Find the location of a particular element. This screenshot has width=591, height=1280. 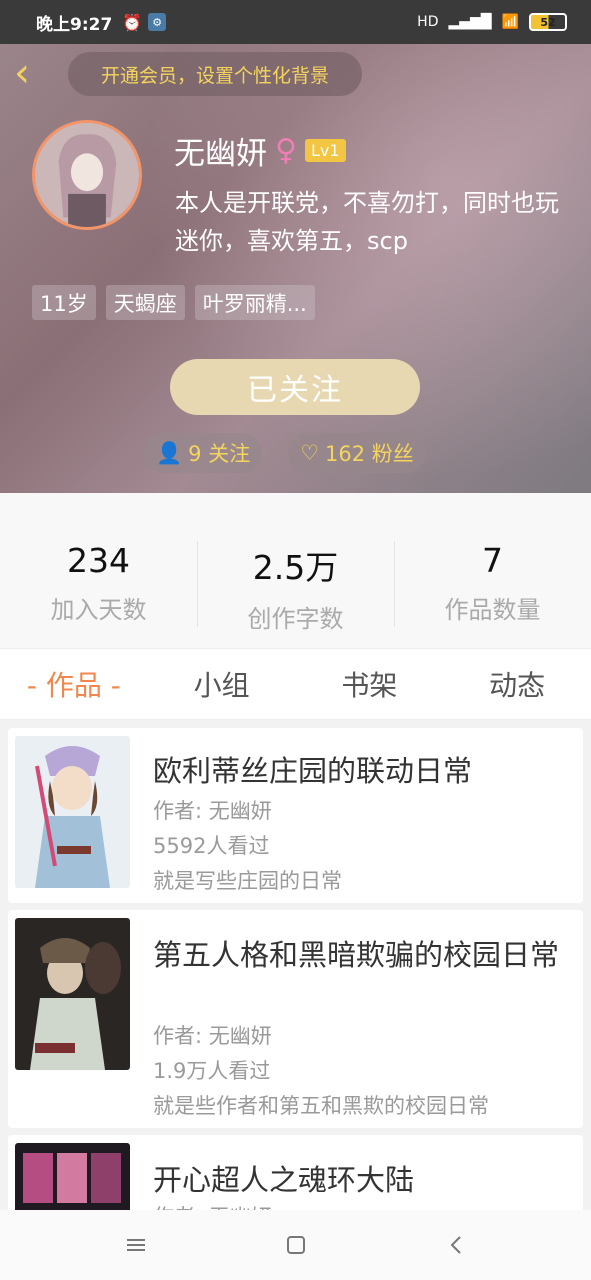

user-plus-icon: 👤 is located at coordinates (169, 452).